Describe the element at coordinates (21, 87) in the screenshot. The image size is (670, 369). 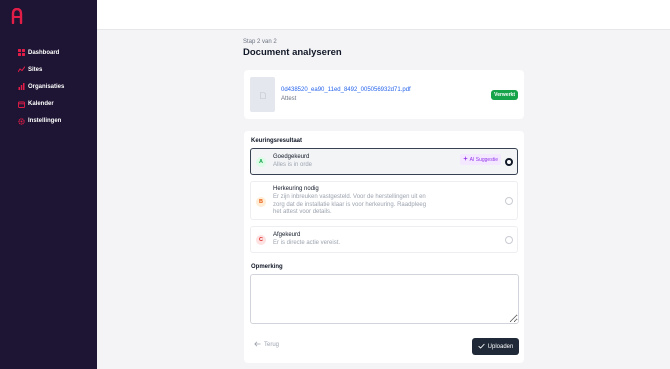
I see `bar-chart-icon` at that location.